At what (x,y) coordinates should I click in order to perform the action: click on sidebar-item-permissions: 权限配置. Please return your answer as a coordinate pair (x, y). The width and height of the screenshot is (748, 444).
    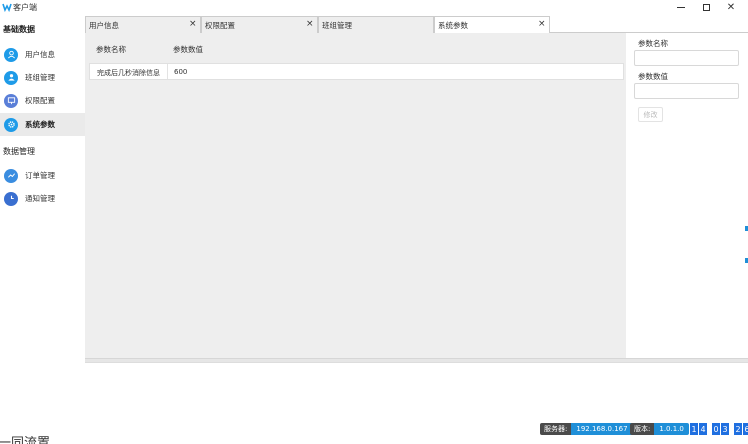
    Looking at the image, I should click on (42, 100).